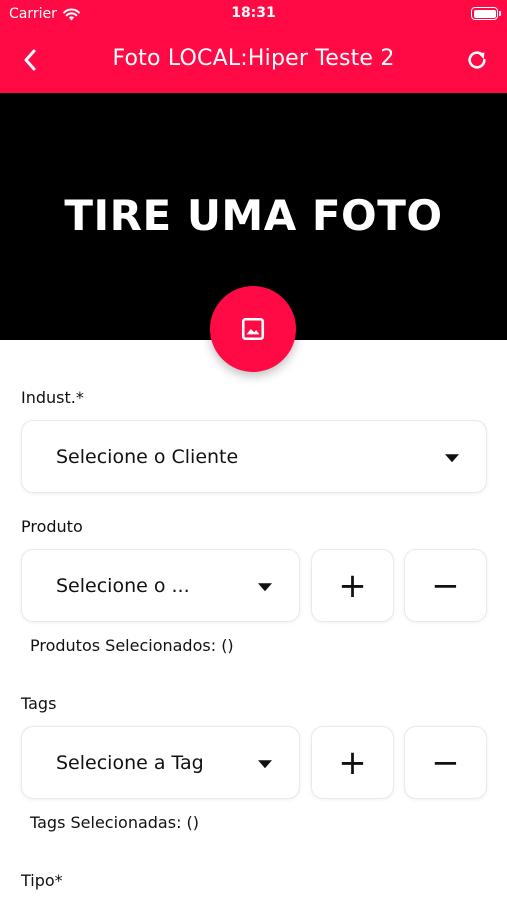  What do you see at coordinates (352, 585) in the screenshot?
I see `add-produto-button: +` at bounding box center [352, 585].